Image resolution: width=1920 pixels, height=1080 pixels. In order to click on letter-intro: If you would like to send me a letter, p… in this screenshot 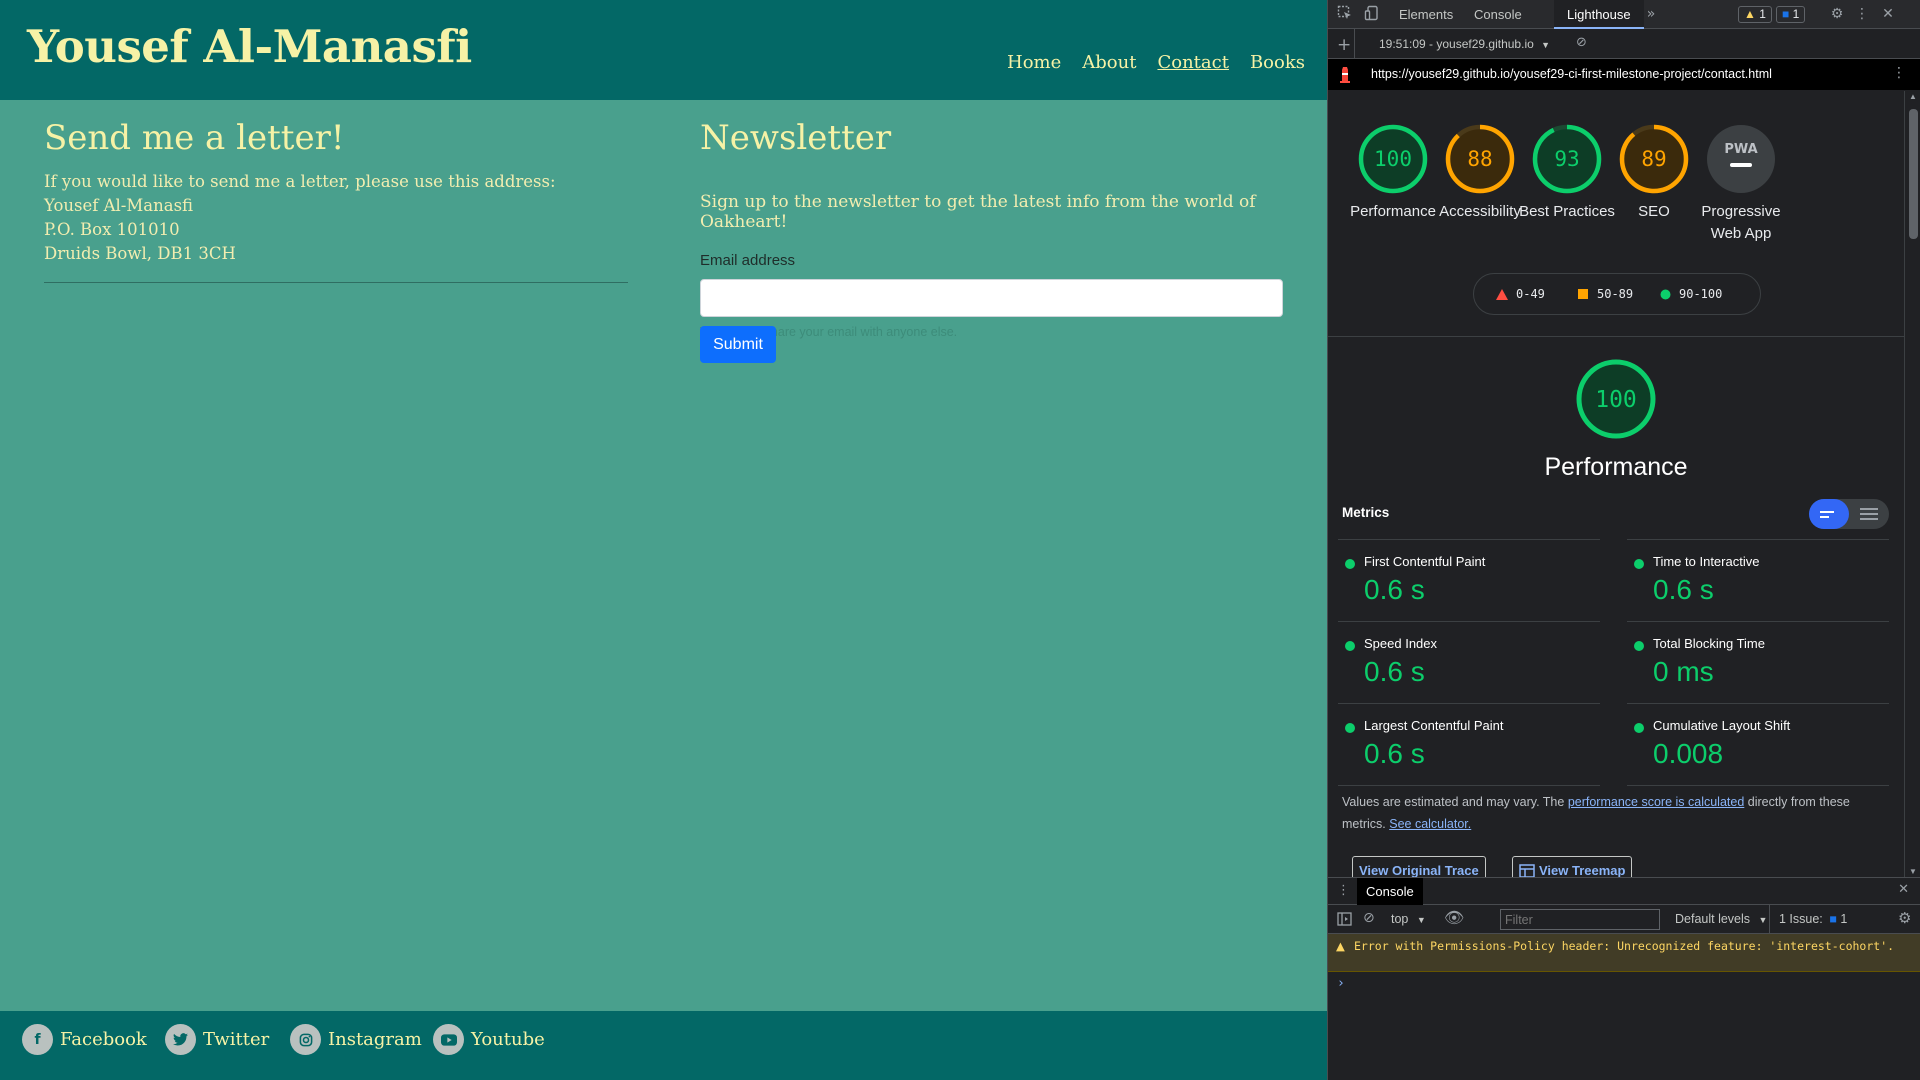, I will do `click(300, 181)`.